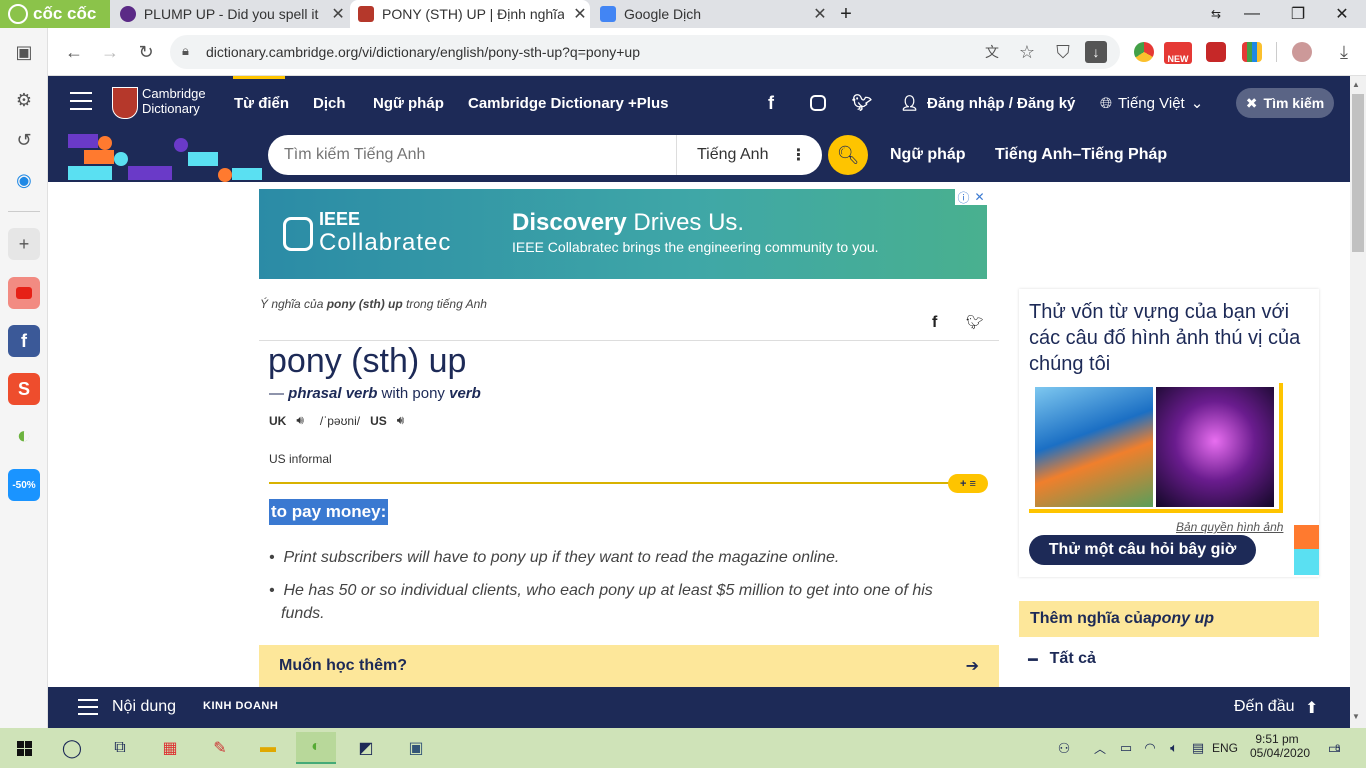 The width and height of the screenshot is (1366, 768). Describe the element at coordinates (1094, 447) in the screenshot. I see `waterslide-image` at that location.